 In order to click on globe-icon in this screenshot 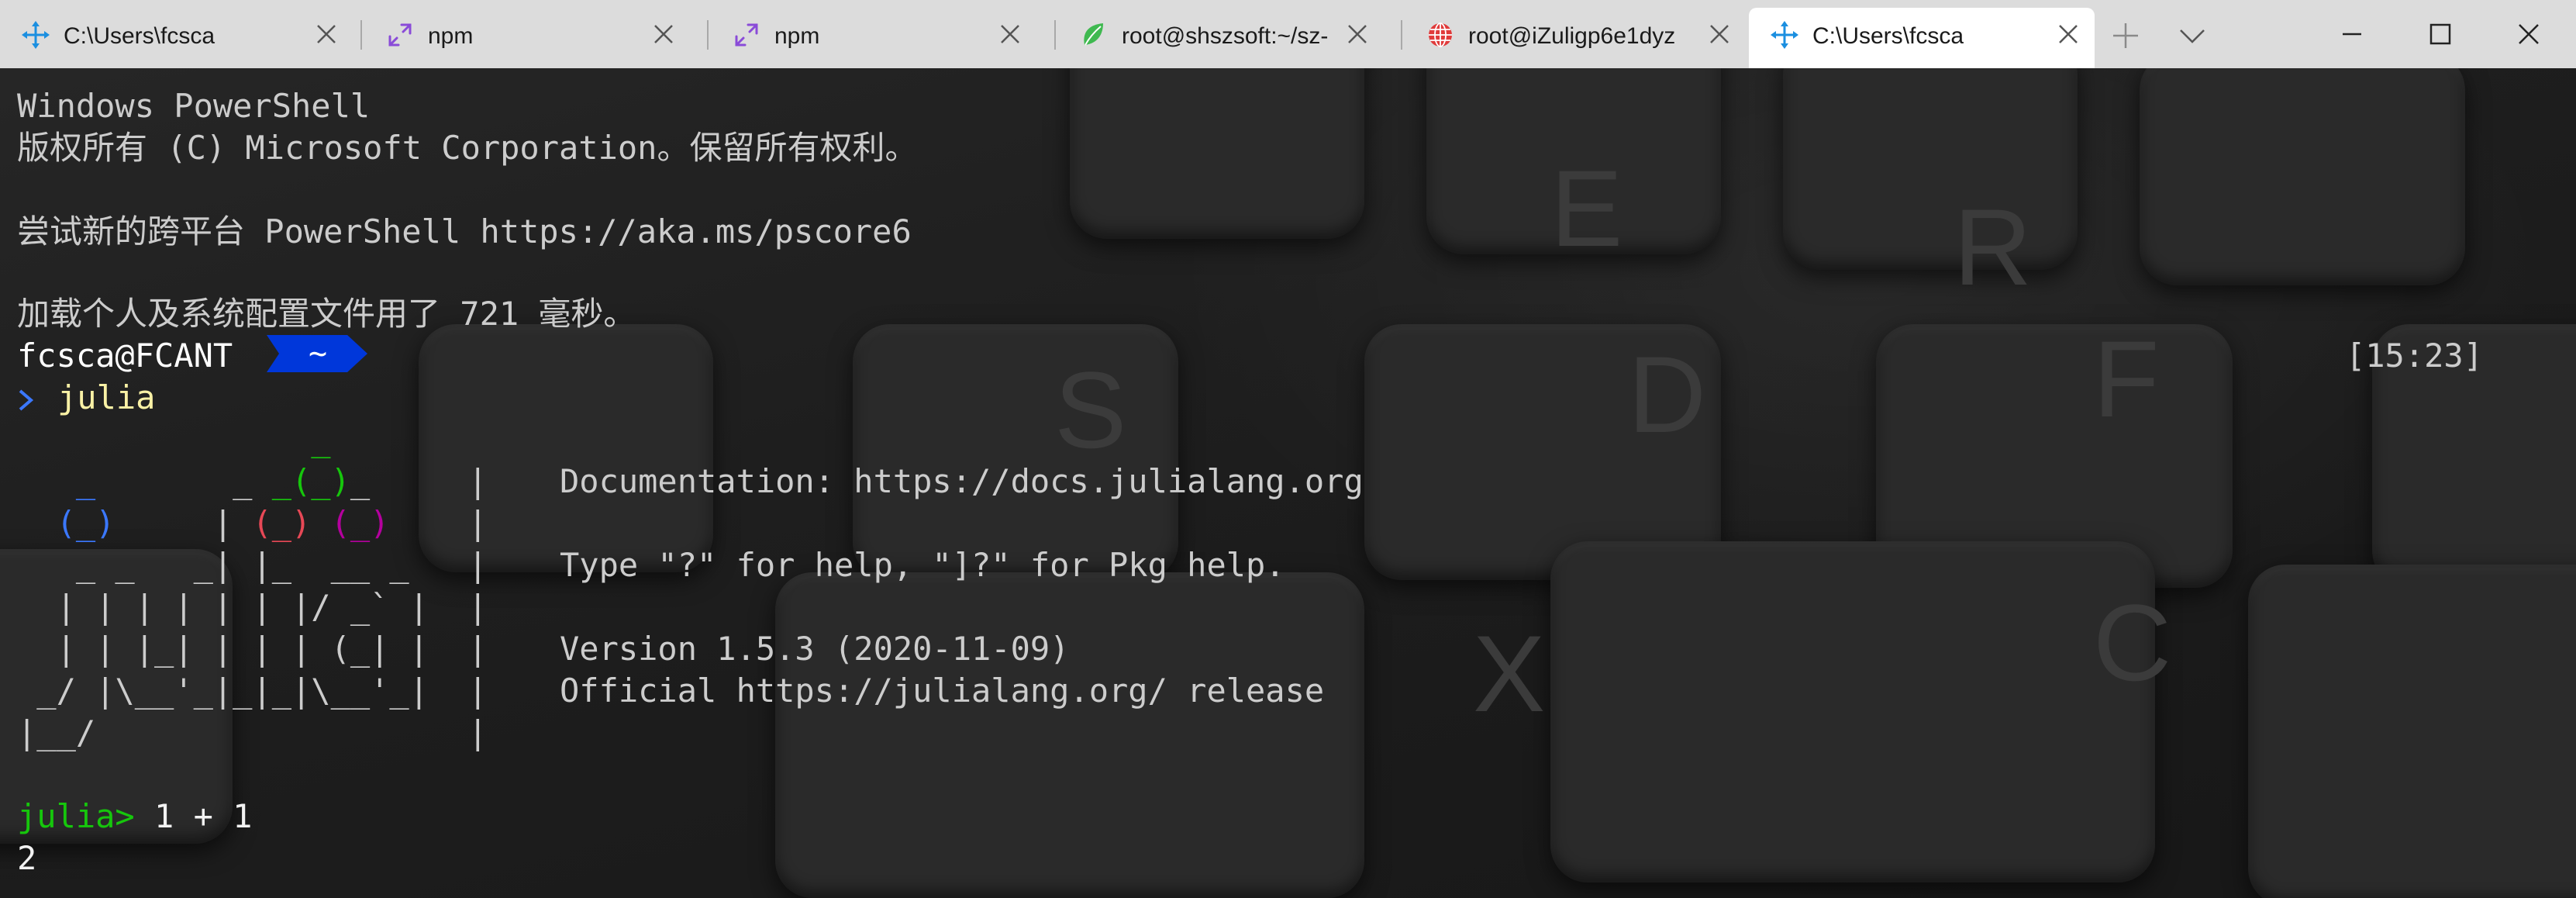, I will do `click(1440, 34)`.